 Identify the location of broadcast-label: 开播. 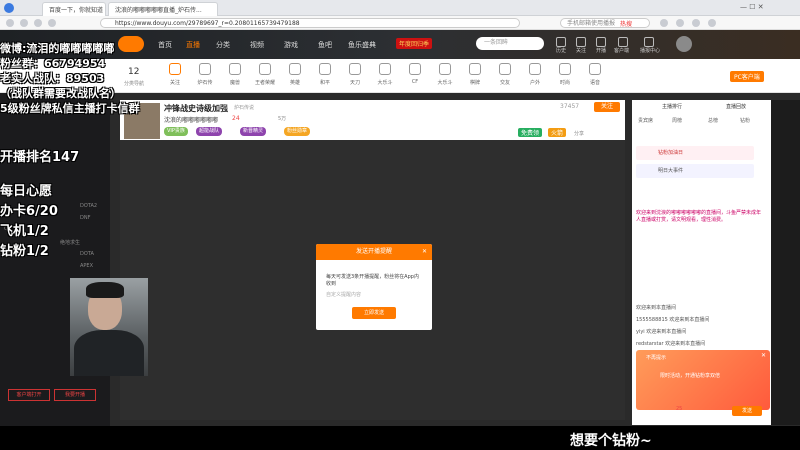
(601, 51).